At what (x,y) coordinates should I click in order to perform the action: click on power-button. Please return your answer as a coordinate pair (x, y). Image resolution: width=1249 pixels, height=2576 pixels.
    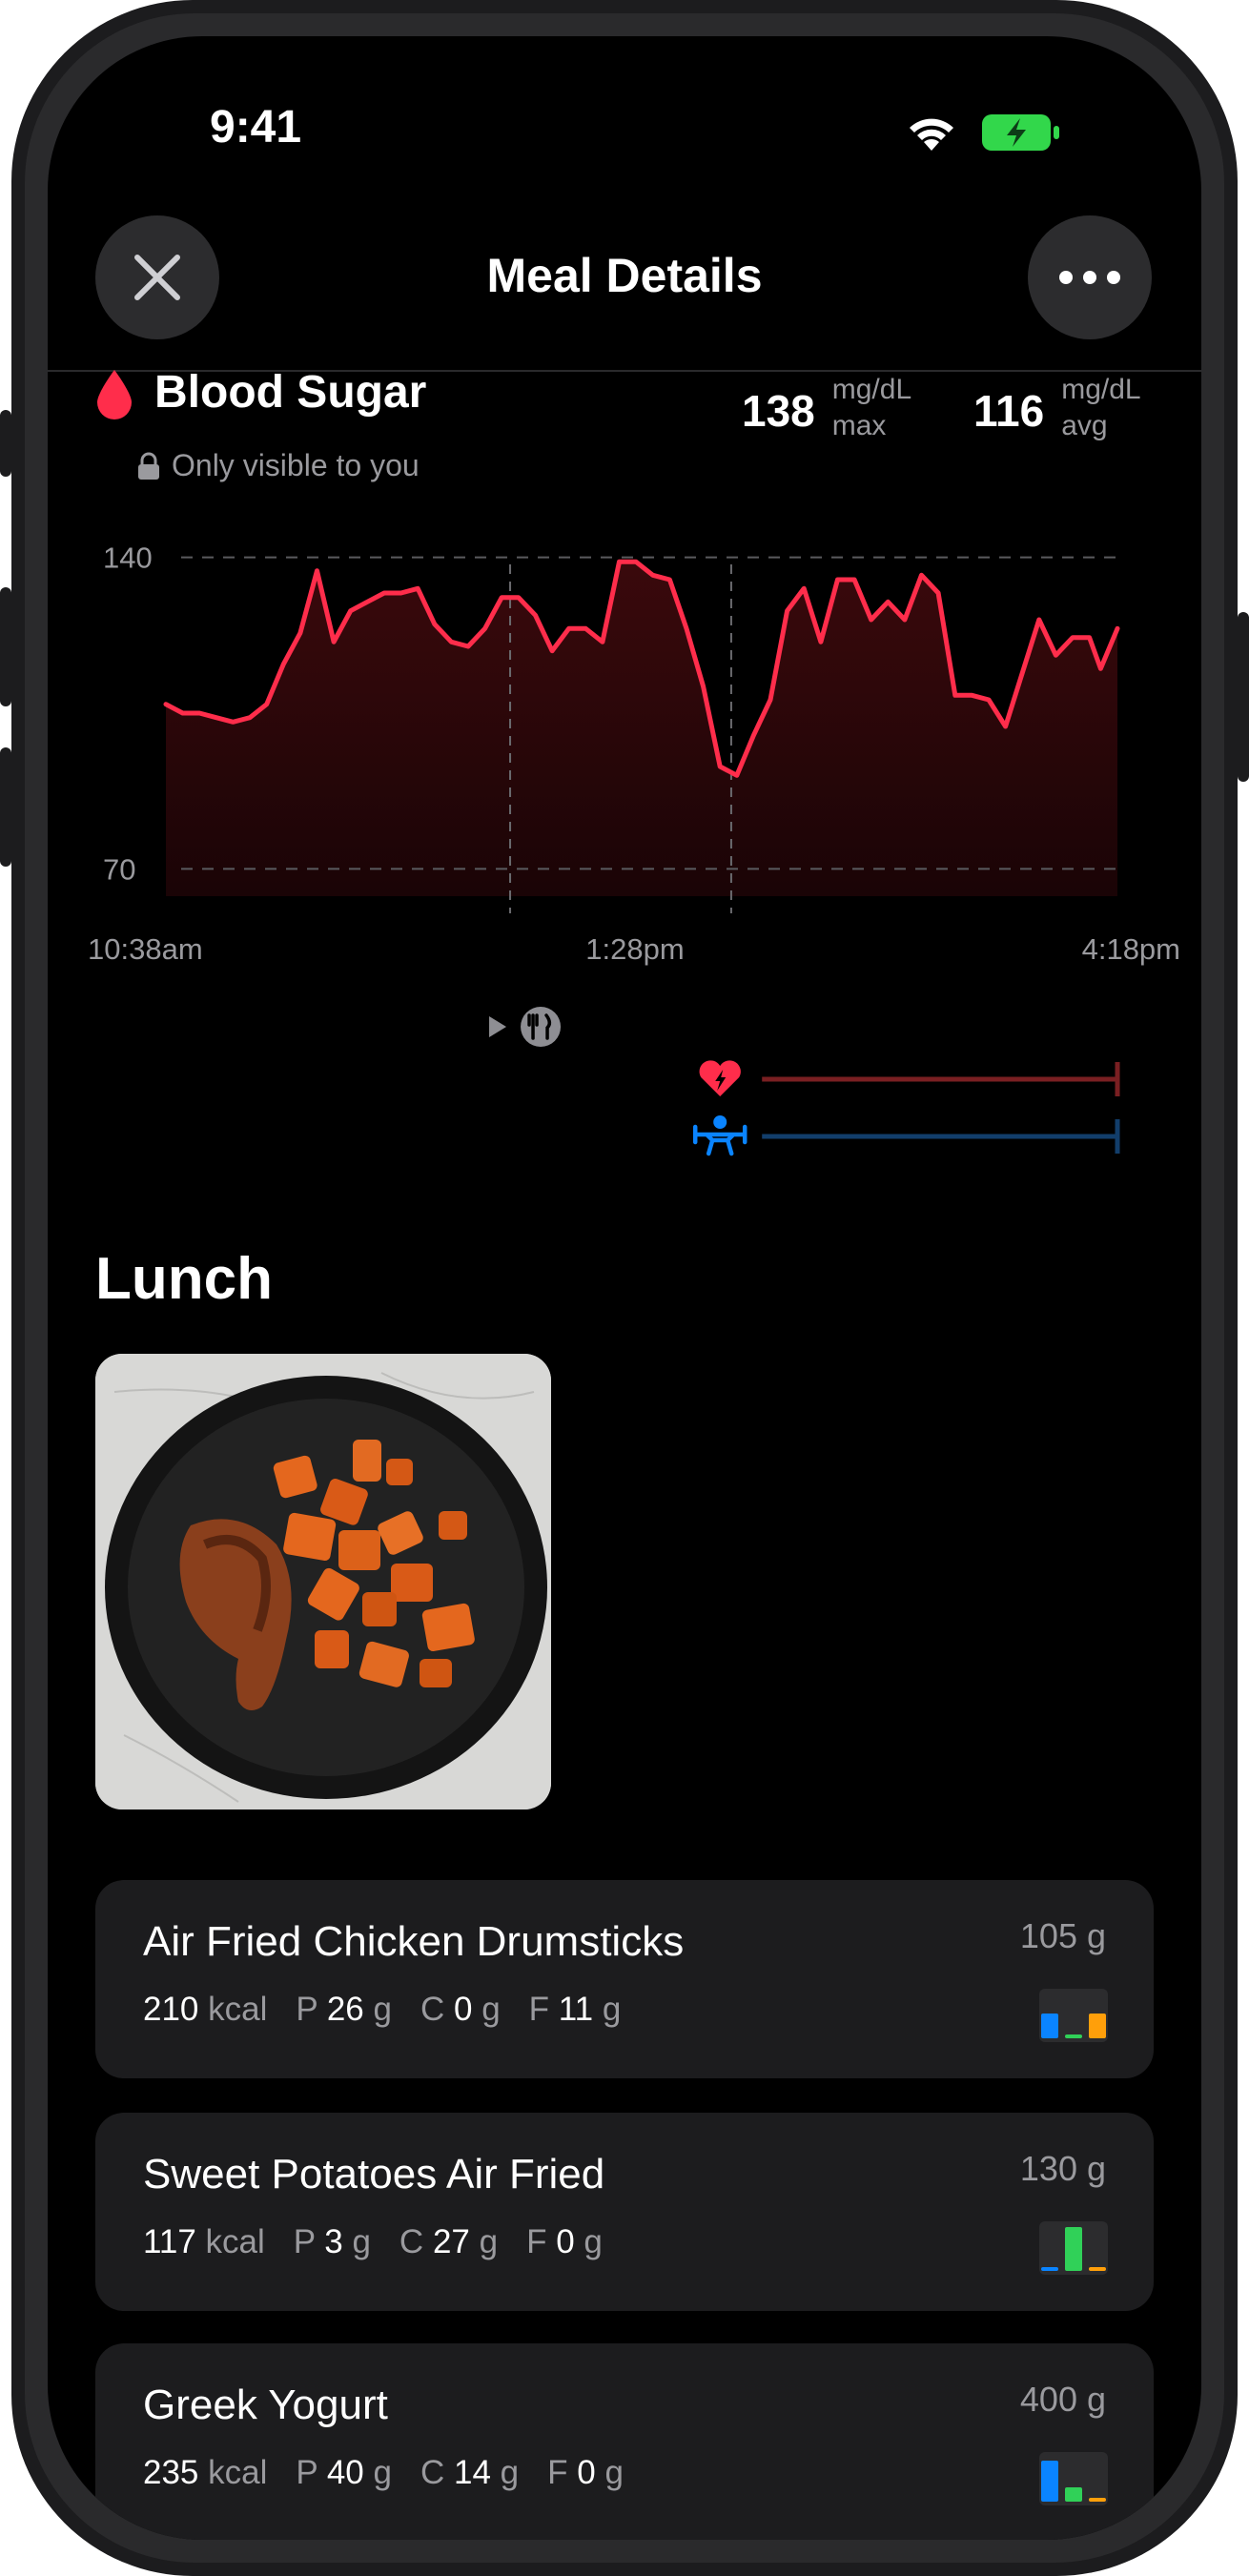
    Looking at the image, I should click on (1244, 697).